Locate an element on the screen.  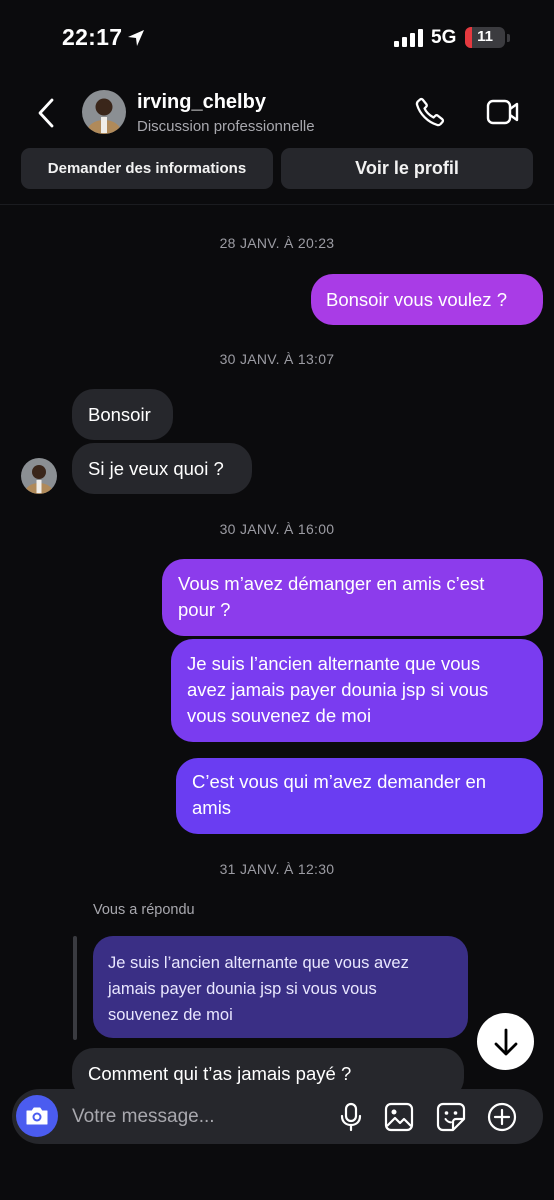
video-camera-icon is located at coordinates (503, 112).